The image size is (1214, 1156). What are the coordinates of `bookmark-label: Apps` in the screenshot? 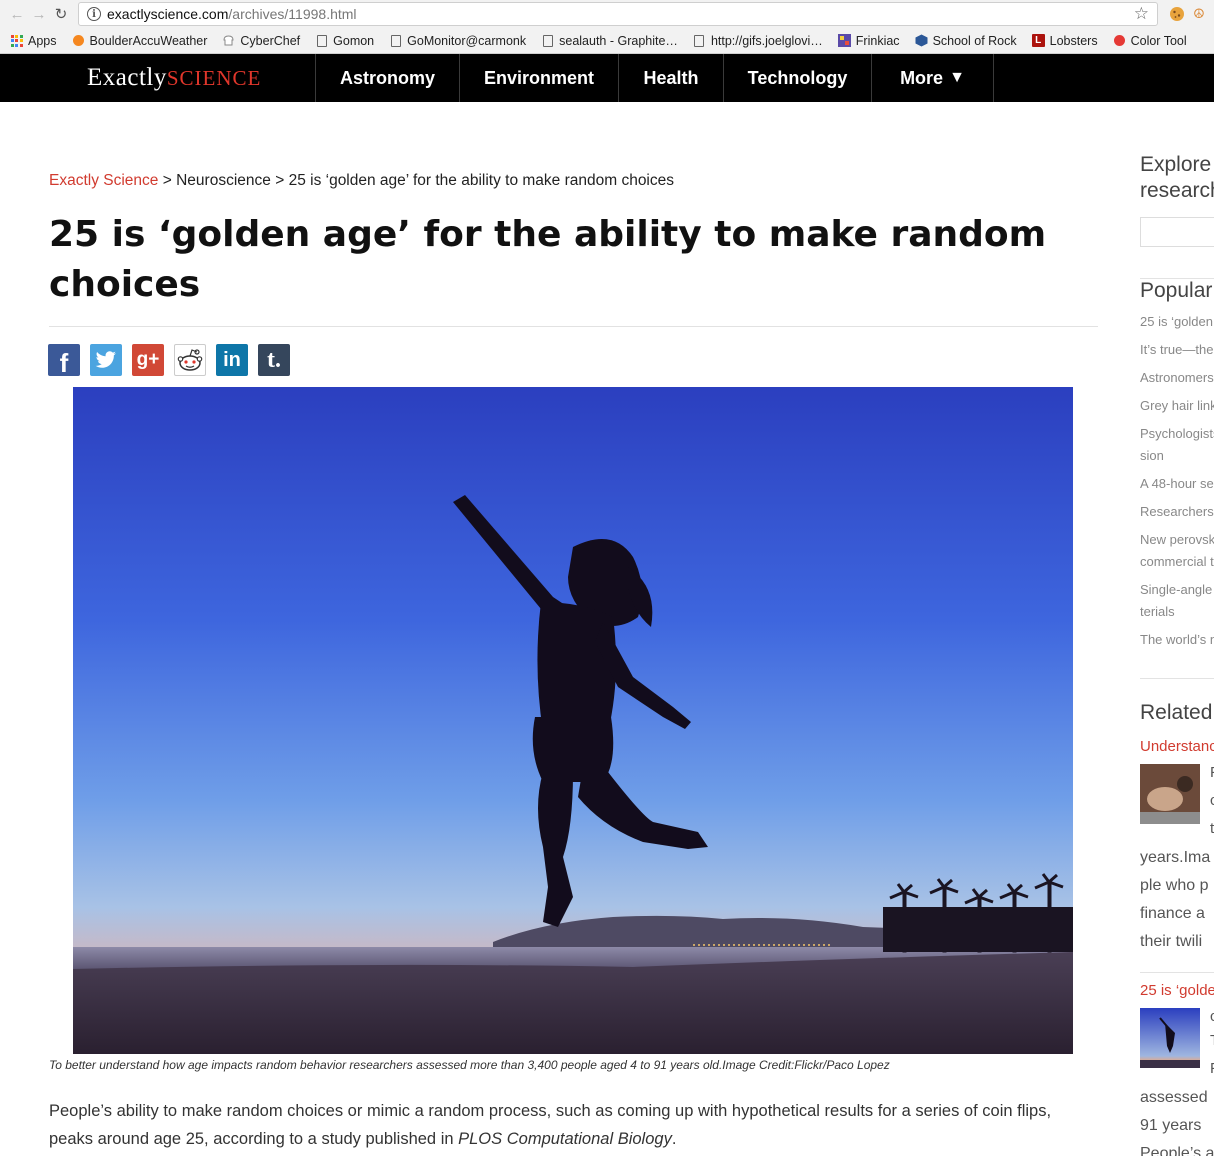 It's located at (42, 40).